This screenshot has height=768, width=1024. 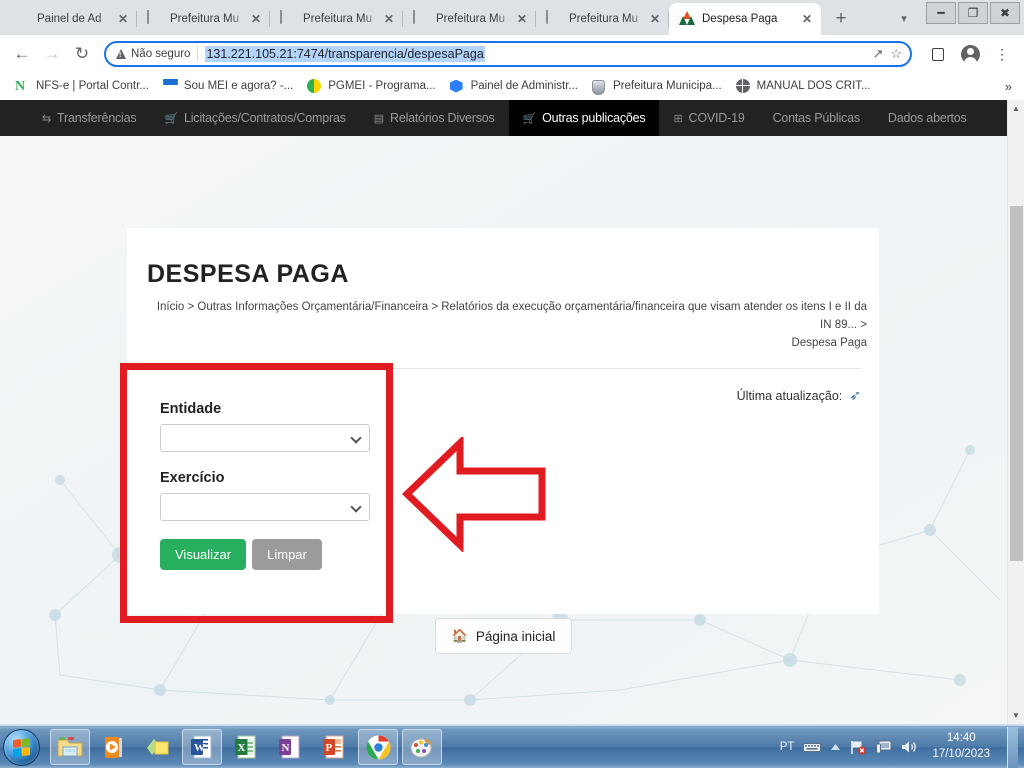 What do you see at coordinates (1005, 13) in the screenshot?
I see `close-window-button: ✖` at bounding box center [1005, 13].